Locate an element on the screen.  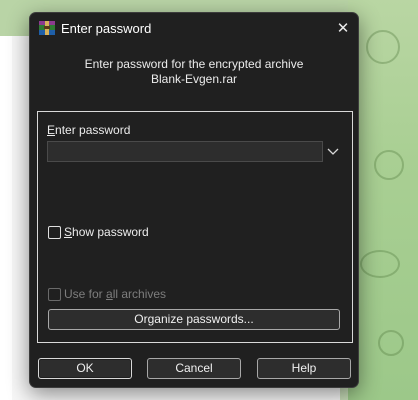
show-password-label-rest: how password is located at coordinates (110, 232).